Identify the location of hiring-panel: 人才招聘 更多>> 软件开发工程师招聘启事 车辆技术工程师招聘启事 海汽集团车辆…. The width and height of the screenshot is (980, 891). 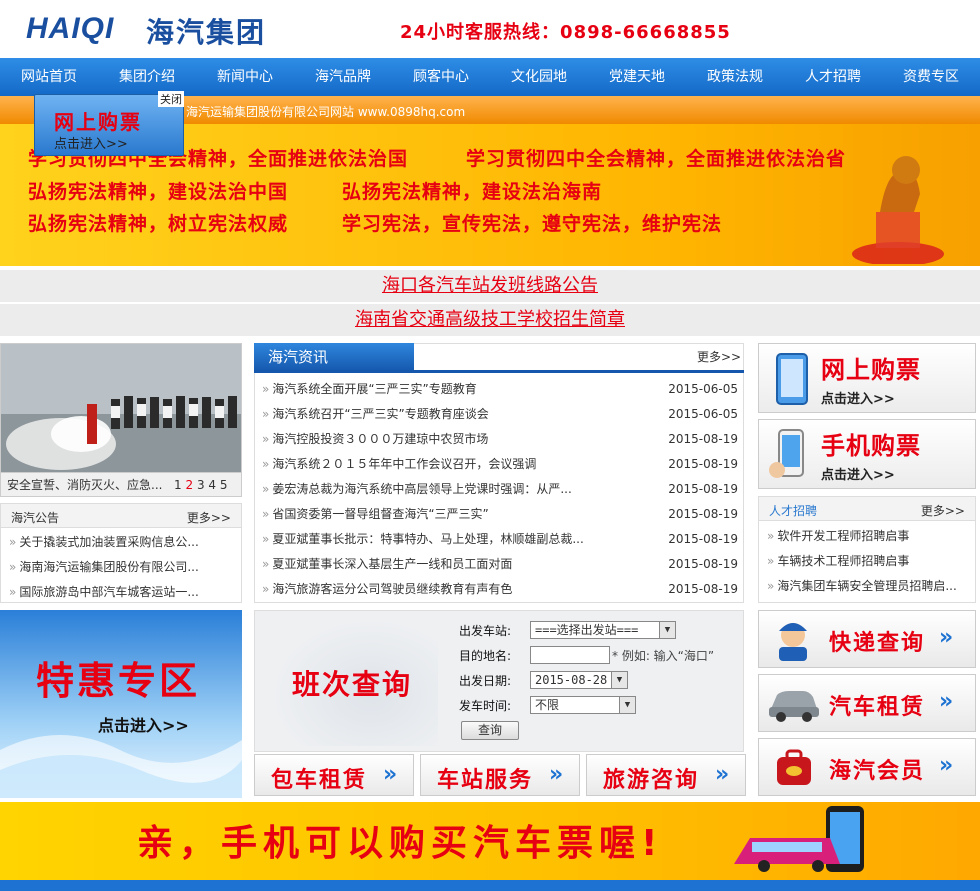
(867, 549).